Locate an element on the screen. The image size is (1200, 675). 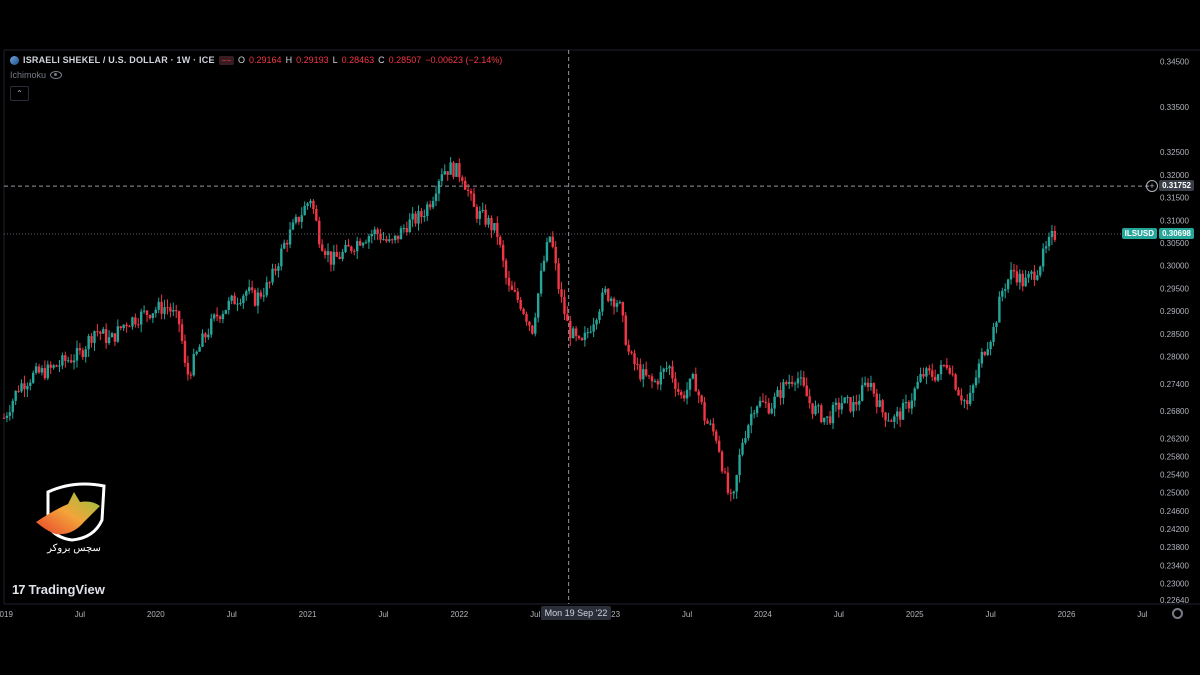
x-tick-label: 2024 is located at coordinates (763, 614).